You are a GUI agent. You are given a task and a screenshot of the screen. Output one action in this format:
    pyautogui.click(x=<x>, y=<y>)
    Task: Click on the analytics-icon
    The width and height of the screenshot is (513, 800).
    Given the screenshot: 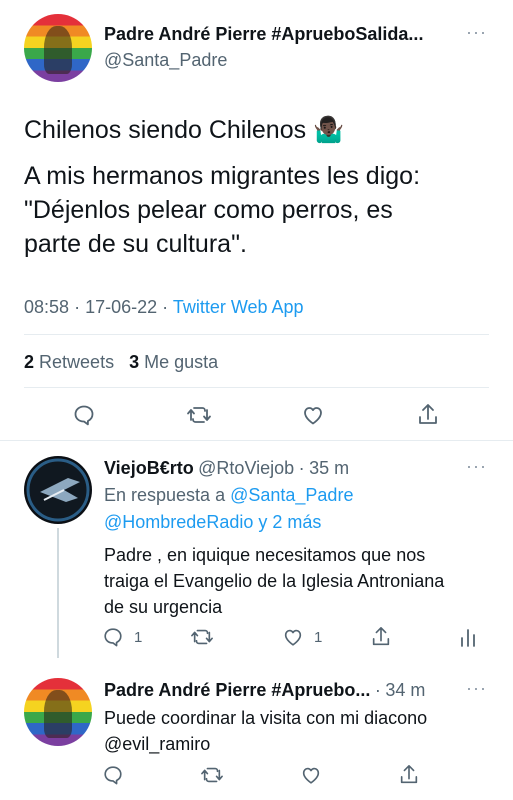 What is the action you would take?
    pyautogui.click(x=468, y=639)
    